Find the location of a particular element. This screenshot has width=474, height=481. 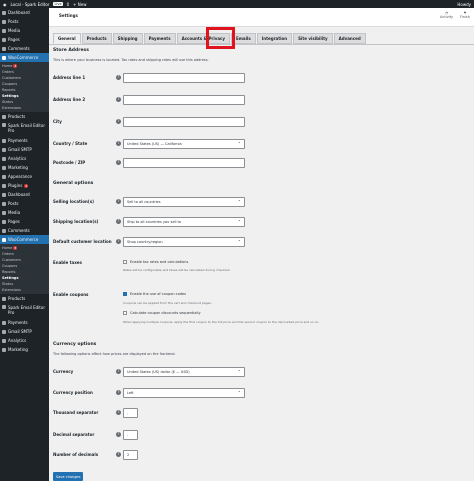

tab-integration: Integration is located at coordinates (274, 38).